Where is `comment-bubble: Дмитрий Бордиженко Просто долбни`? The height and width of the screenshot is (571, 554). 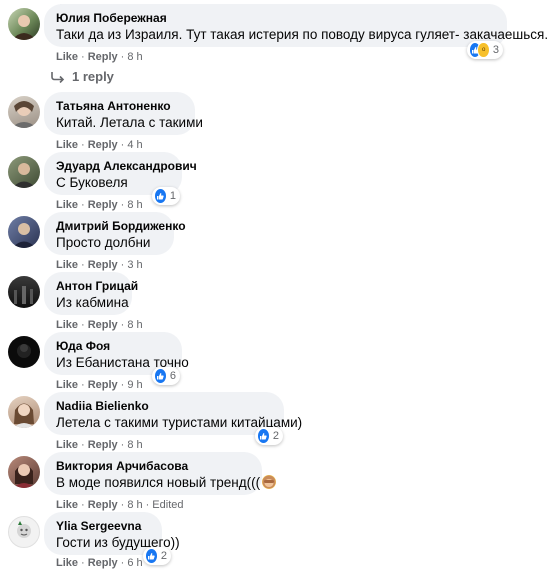
comment-bubble: Дмитрий Бордиженко Просто долбни is located at coordinates (115, 233).